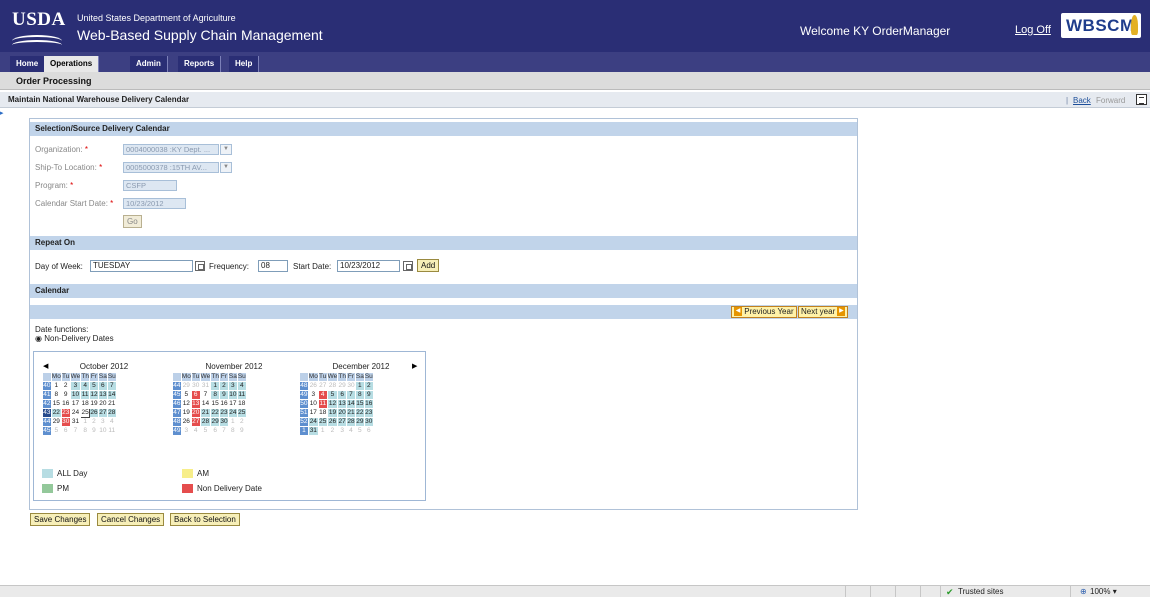 This screenshot has width=1150, height=597. What do you see at coordinates (368, 266) in the screenshot?
I see `repeat-start-date-input: 10/23/2012` at bounding box center [368, 266].